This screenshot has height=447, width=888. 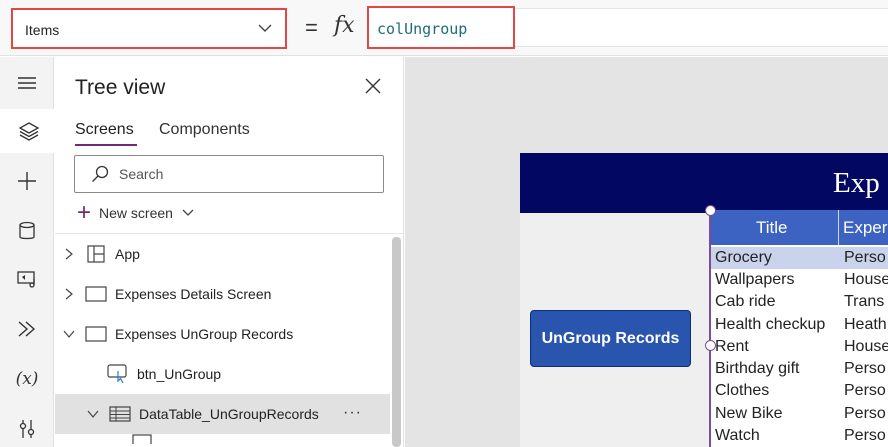 What do you see at coordinates (222, 254) in the screenshot?
I see `tree-item-app: App` at bounding box center [222, 254].